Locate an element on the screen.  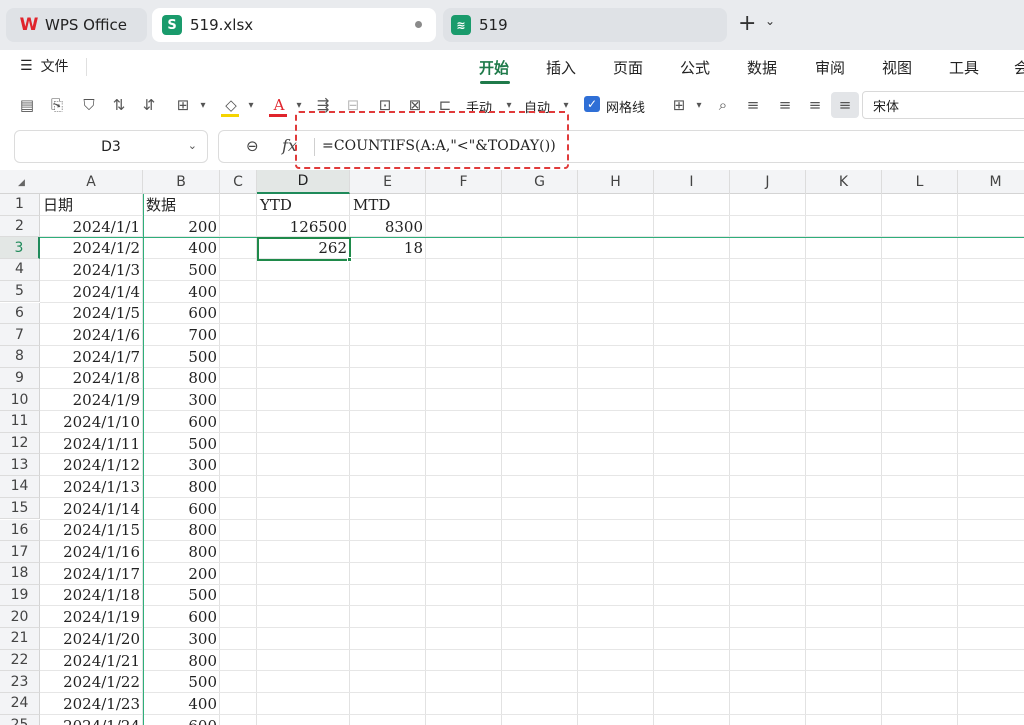
cell-b4: 500 is located at coordinates (181, 270).